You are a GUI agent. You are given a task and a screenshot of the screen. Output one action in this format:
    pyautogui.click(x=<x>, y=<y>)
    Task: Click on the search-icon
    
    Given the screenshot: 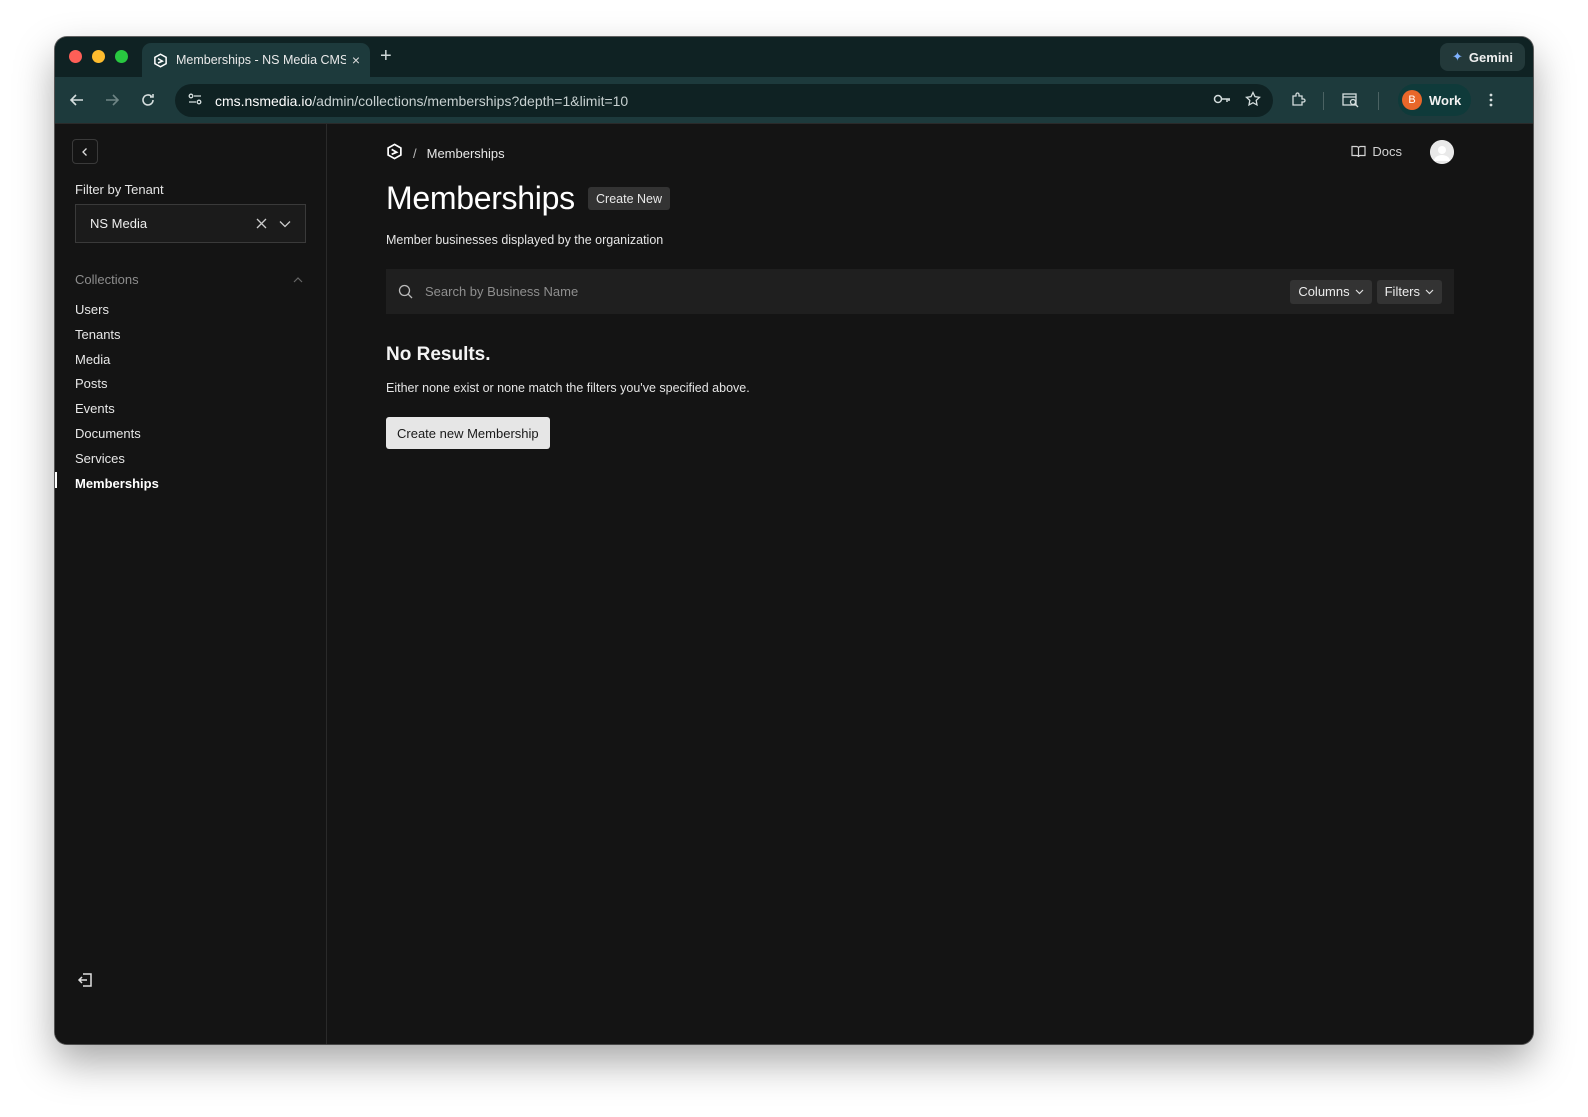 What is the action you would take?
    pyautogui.click(x=405, y=291)
    